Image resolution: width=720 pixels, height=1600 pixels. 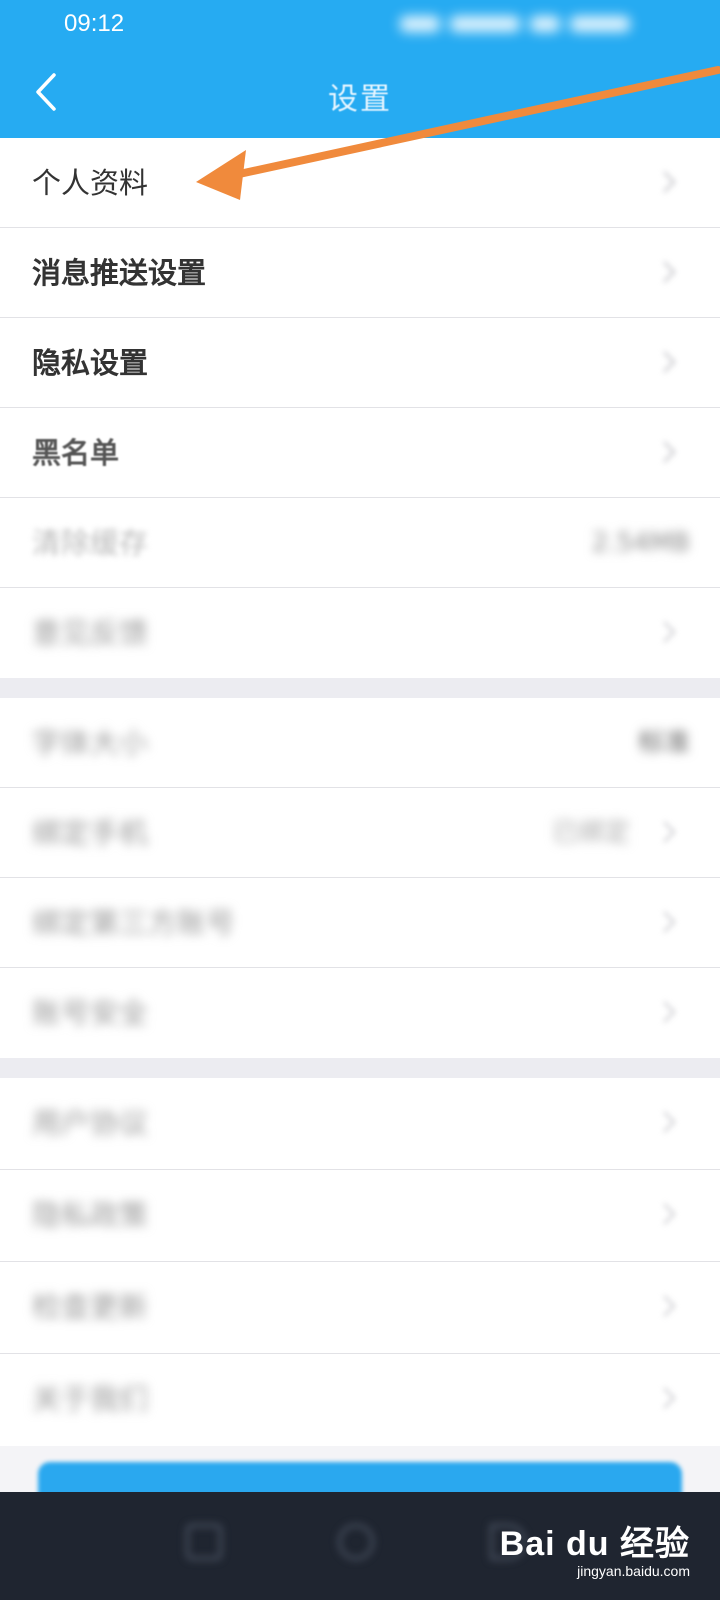 What do you see at coordinates (360, 1308) in the screenshot?
I see `settings-row-check-update: 检查更新` at bounding box center [360, 1308].